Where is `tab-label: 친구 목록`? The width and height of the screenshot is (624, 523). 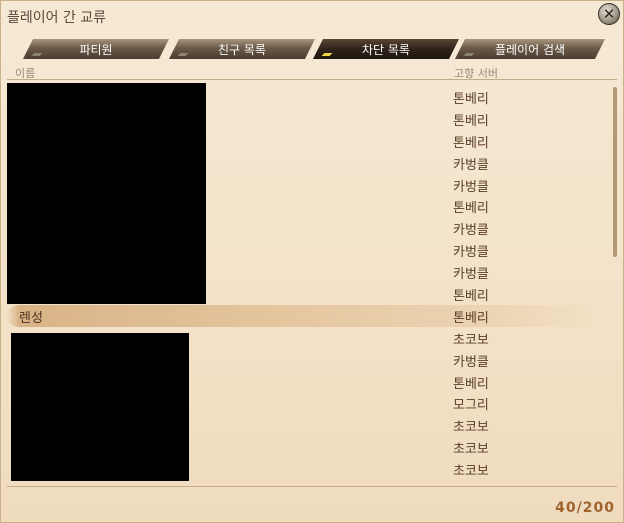
tab-label: 친구 목록 is located at coordinates (242, 49).